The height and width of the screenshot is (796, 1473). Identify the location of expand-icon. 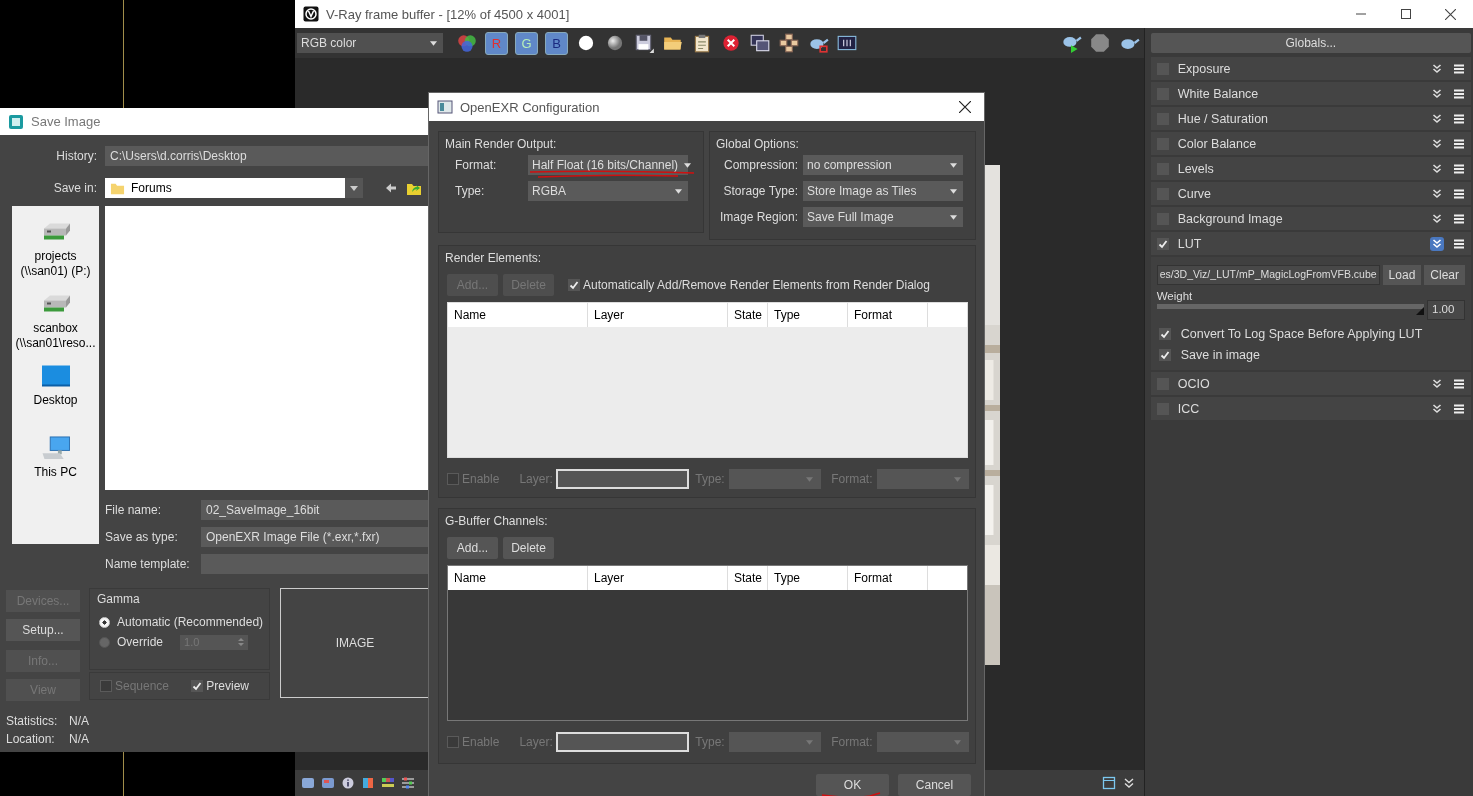
(1437, 243).